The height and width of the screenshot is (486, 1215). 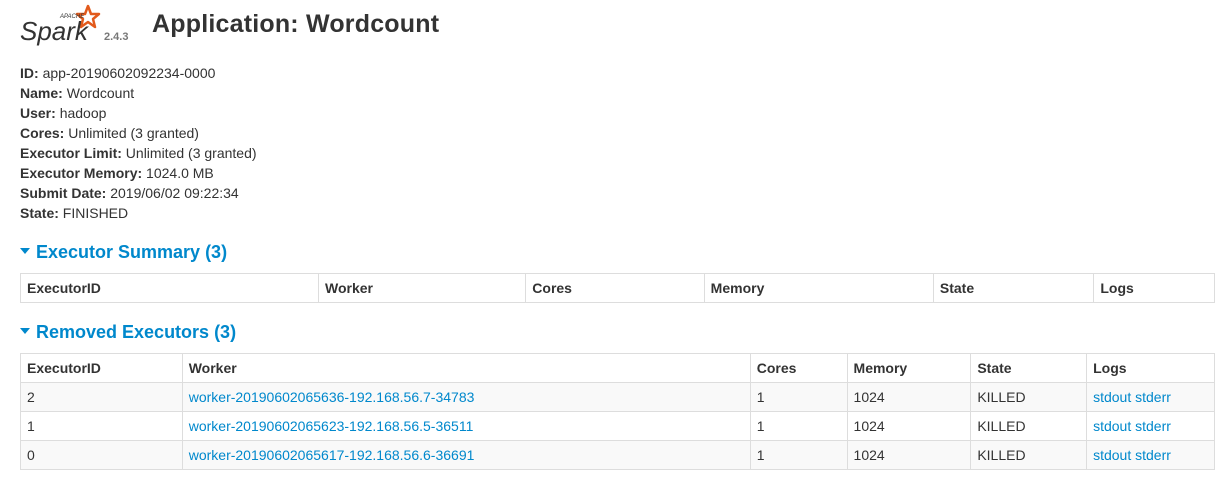 I want to click on worker-cell: worker-20190602065617-192.168.56.6-36691, so click(x=466, y=455).